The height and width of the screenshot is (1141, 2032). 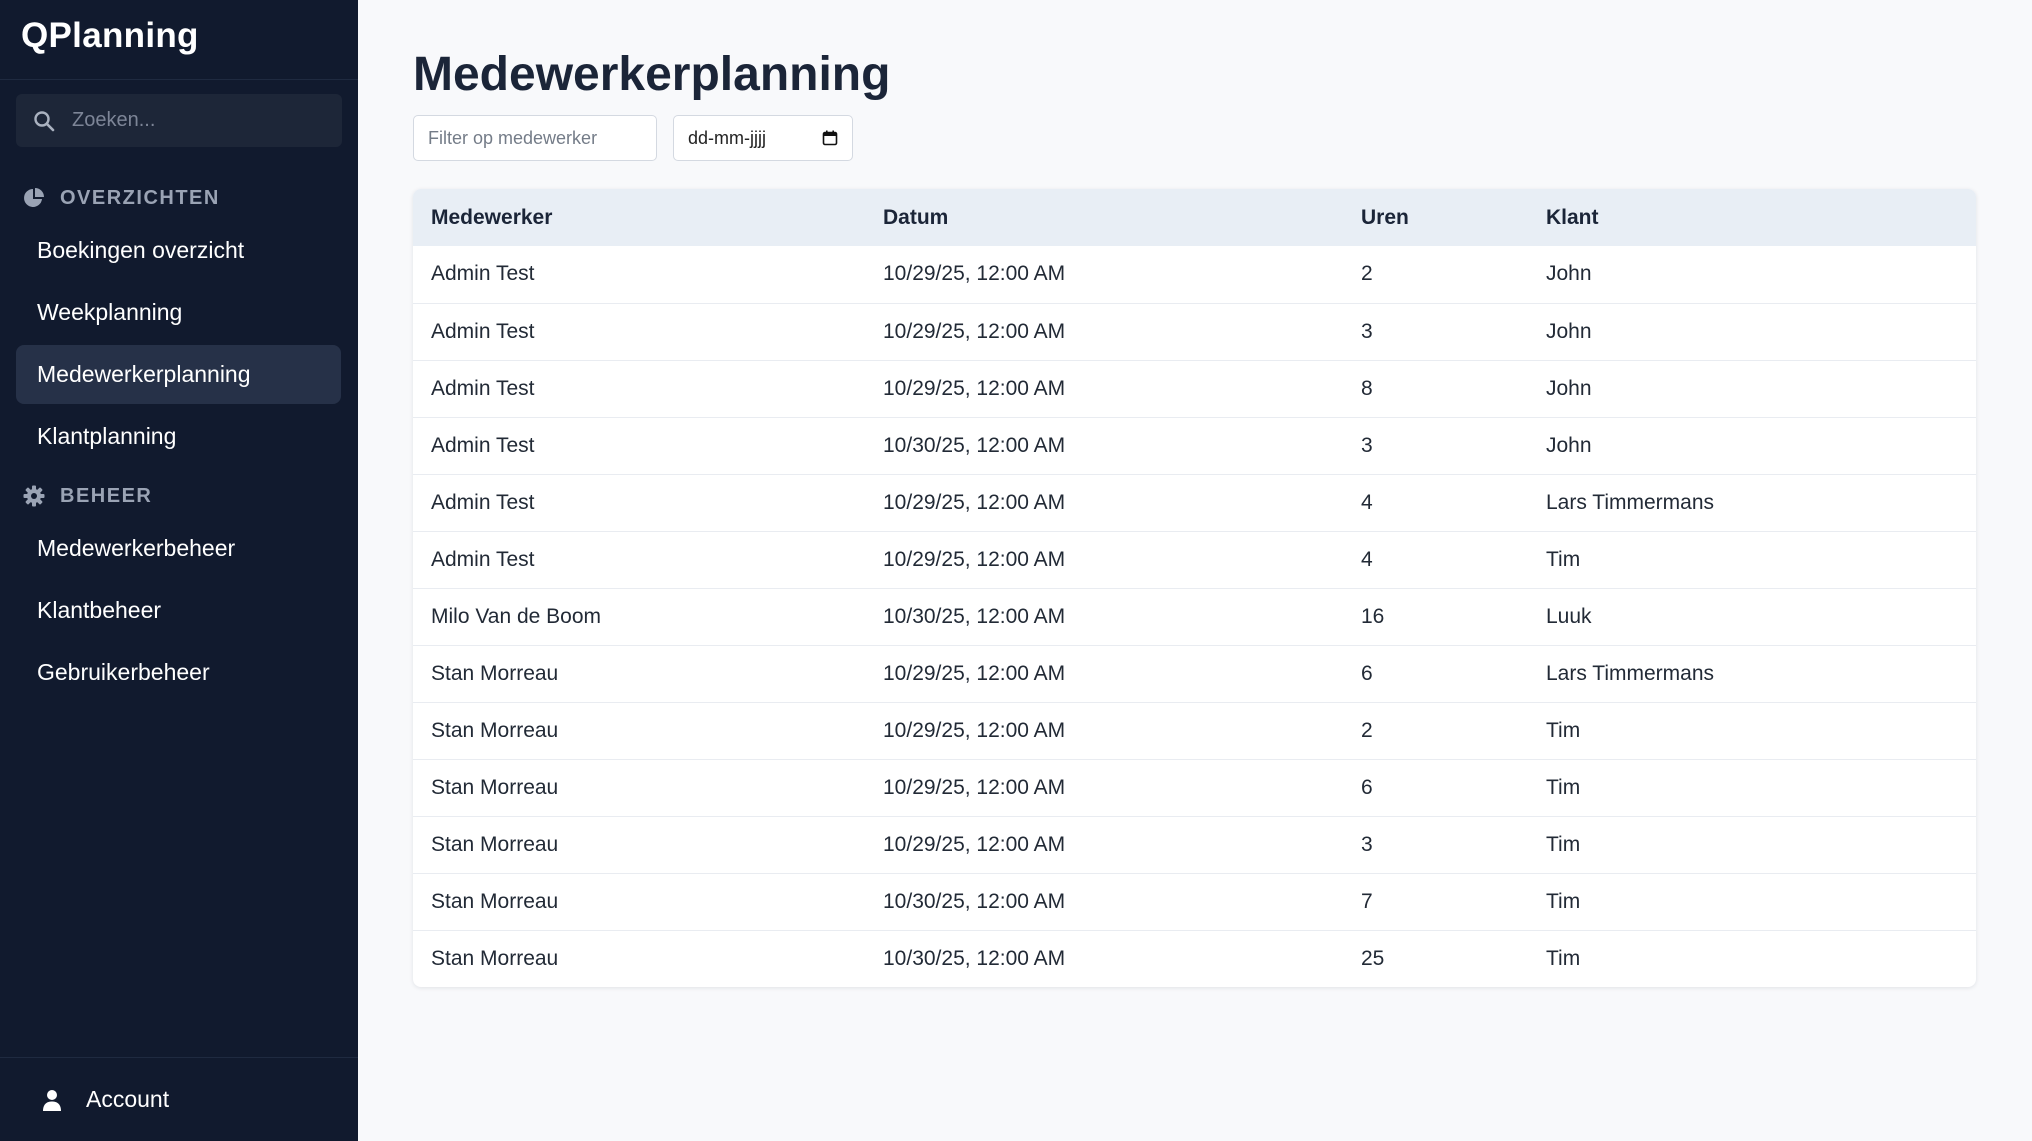 I want to click on search-icon, so click(x=44, y=120).